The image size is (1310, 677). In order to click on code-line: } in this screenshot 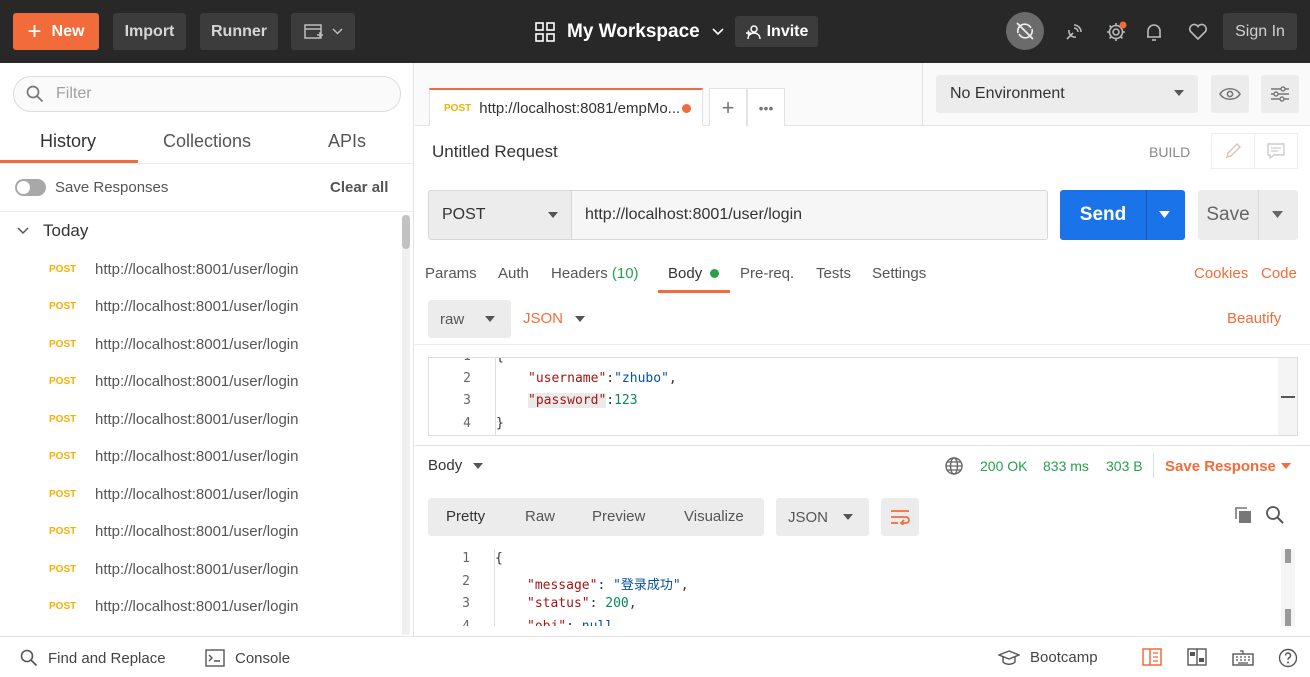, I will do `click(500, 423)`.